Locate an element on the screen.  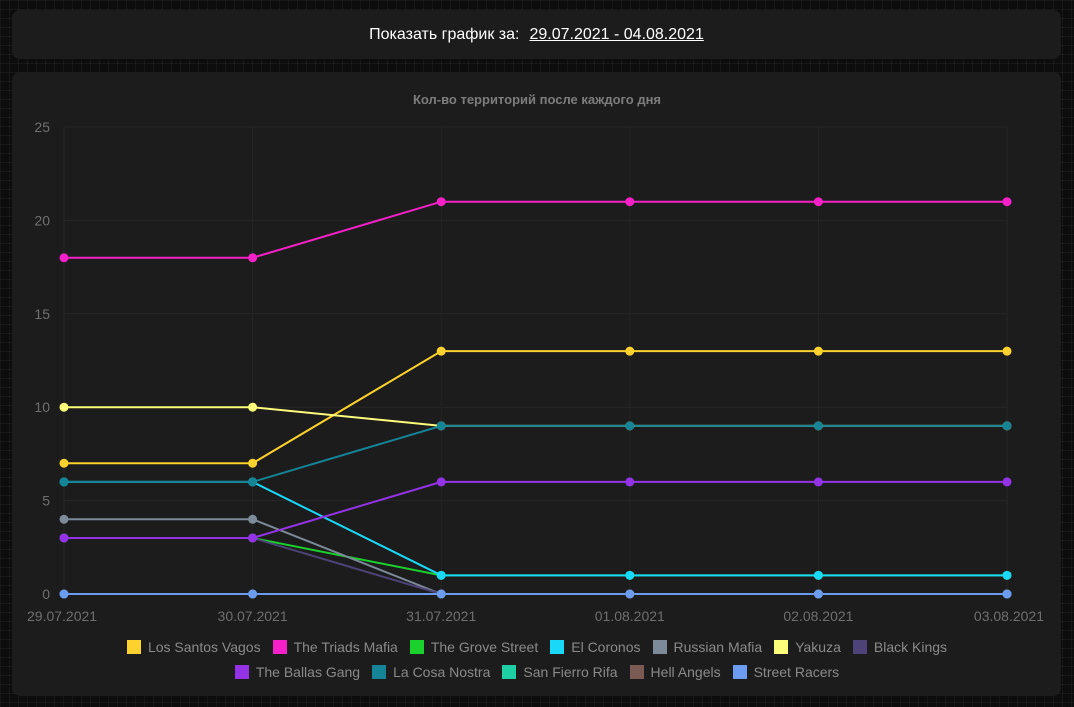
legend-item: The Ballas Gang is located at coordinates (297, 672).